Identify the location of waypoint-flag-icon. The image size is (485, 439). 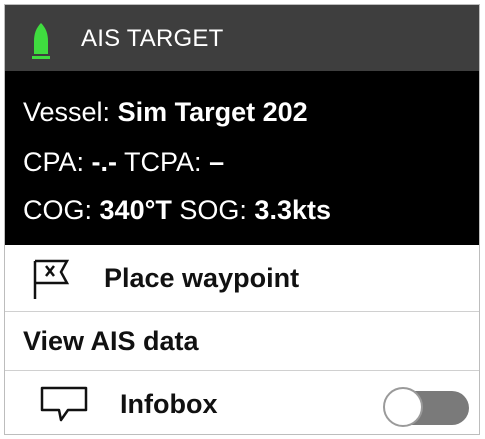
(51, 279).